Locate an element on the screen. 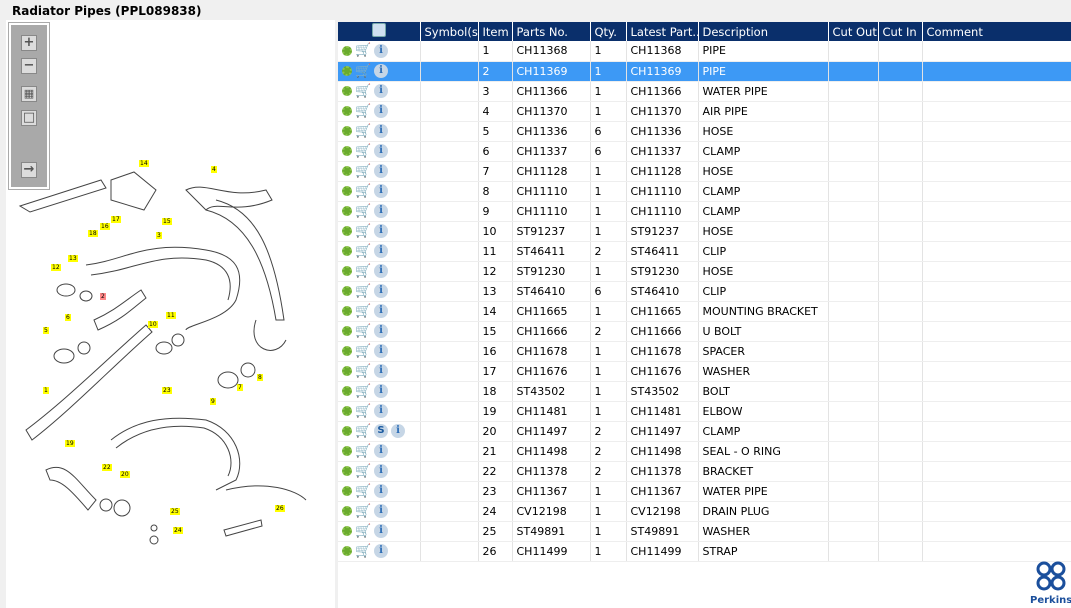 Image resolution: width=1071 pixels, height=608 pixels. table-row: 🛒 i 5 CH11336 6 CH11336 HOSE is located at coordinates (704, 131).